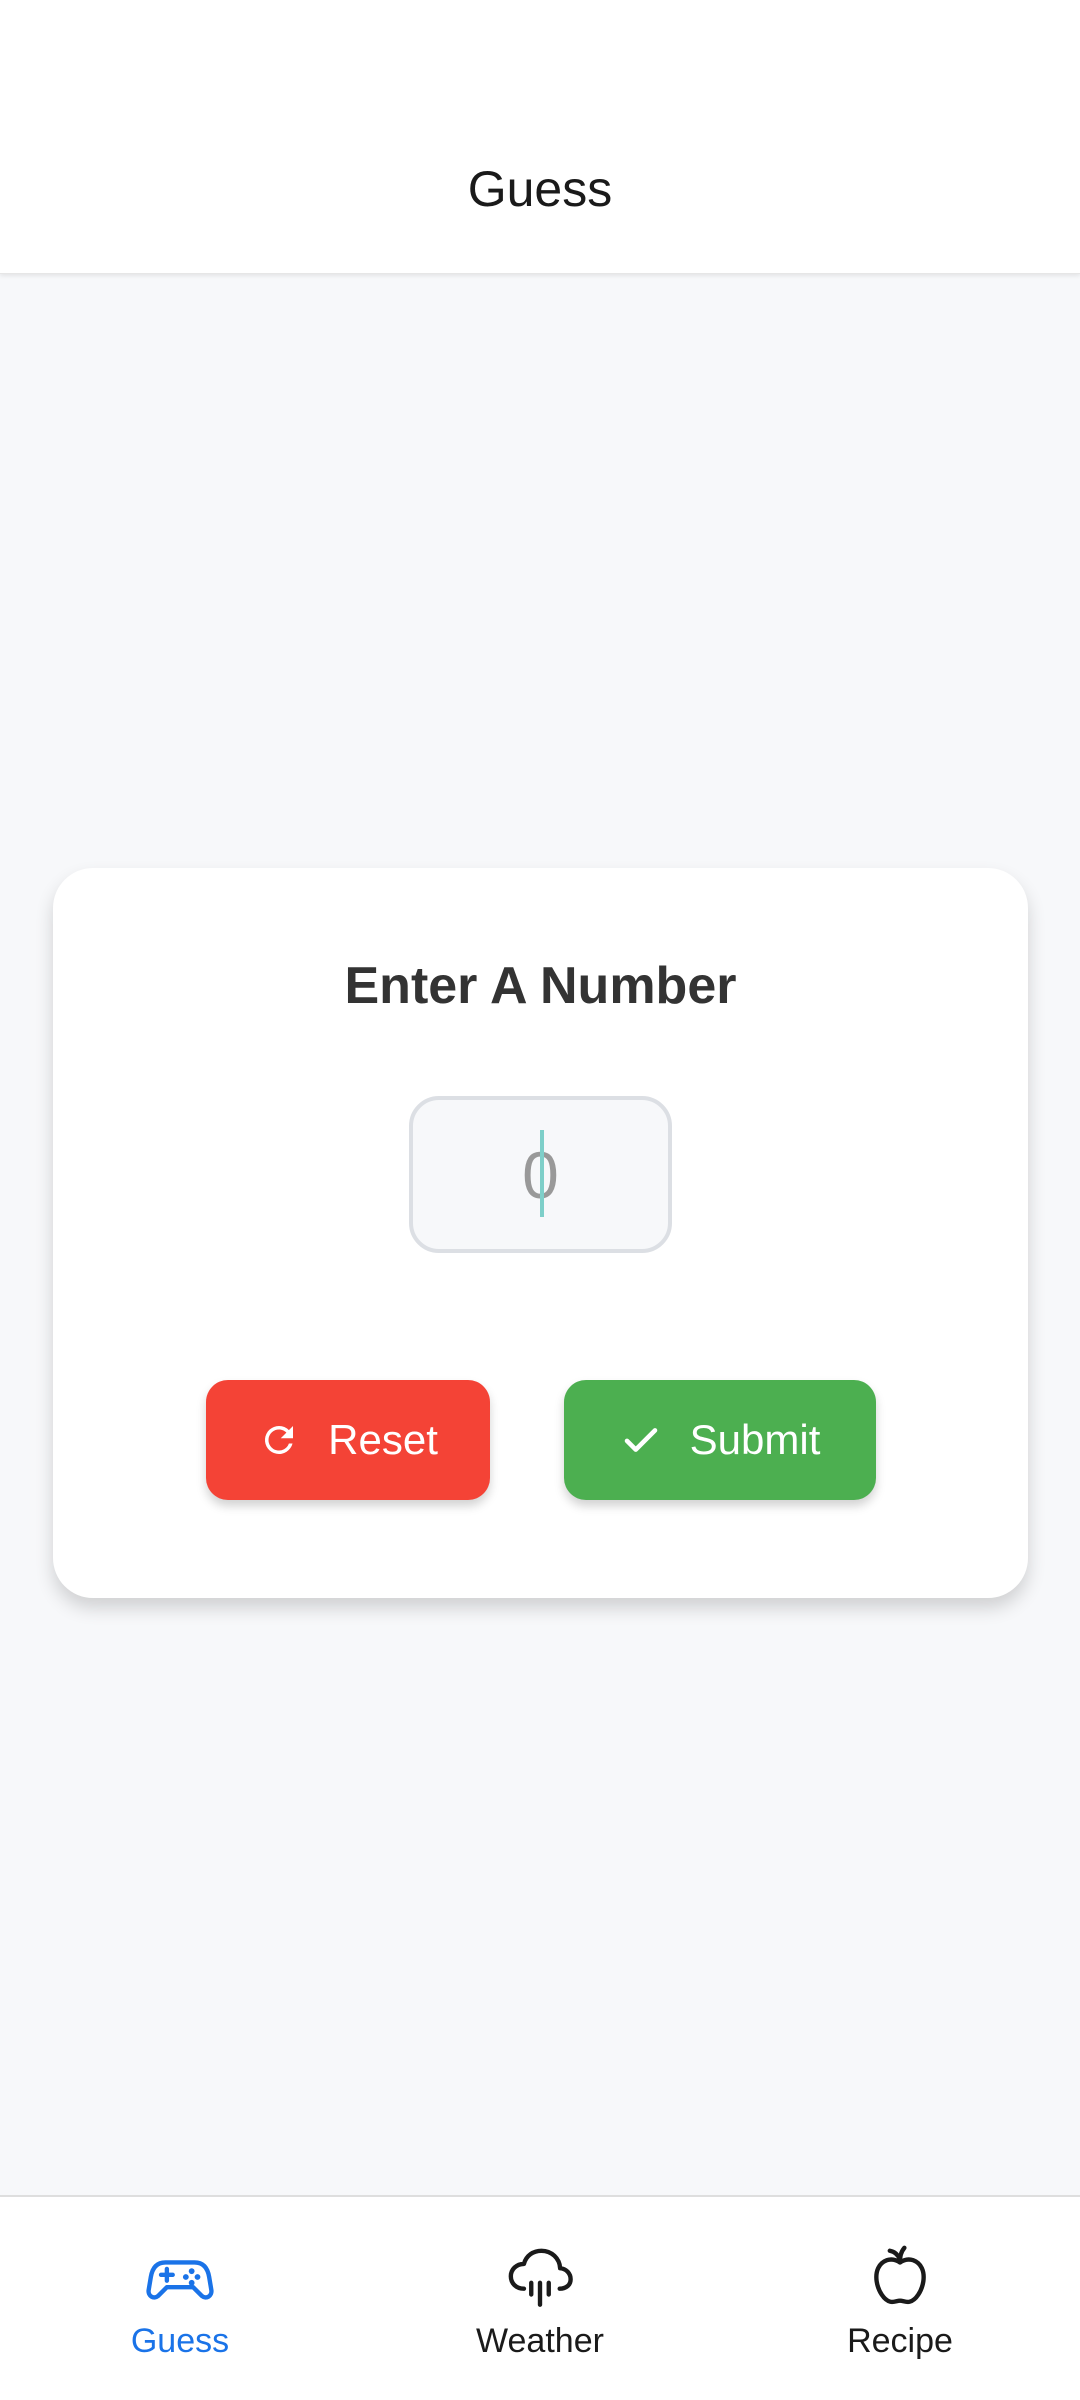 Image resolution: width=1080 pixels, height=2400 pixels. Describe the element at coordinates (180, 2341) in the screenshot. I see `tab-guess-label: Guess` at that location.